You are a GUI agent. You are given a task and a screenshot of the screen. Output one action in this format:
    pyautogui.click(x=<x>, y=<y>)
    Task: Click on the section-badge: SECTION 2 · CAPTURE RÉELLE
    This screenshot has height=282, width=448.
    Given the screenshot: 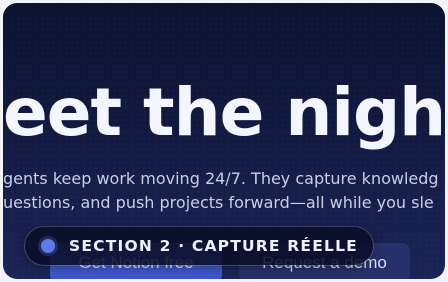 What is the action you would take?
    pyautogui.click(x=199, y=246)
    